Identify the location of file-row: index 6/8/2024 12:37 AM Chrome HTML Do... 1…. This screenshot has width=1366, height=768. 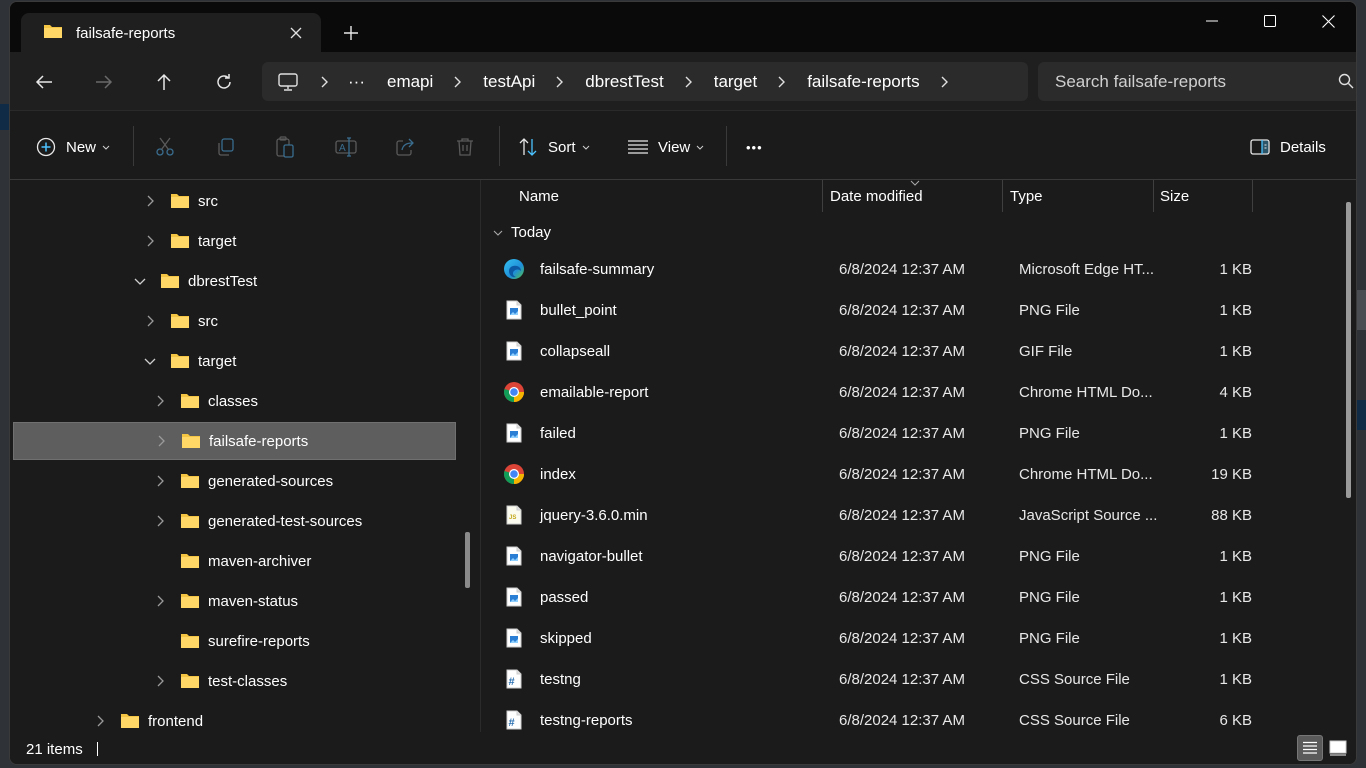
(873, 474).